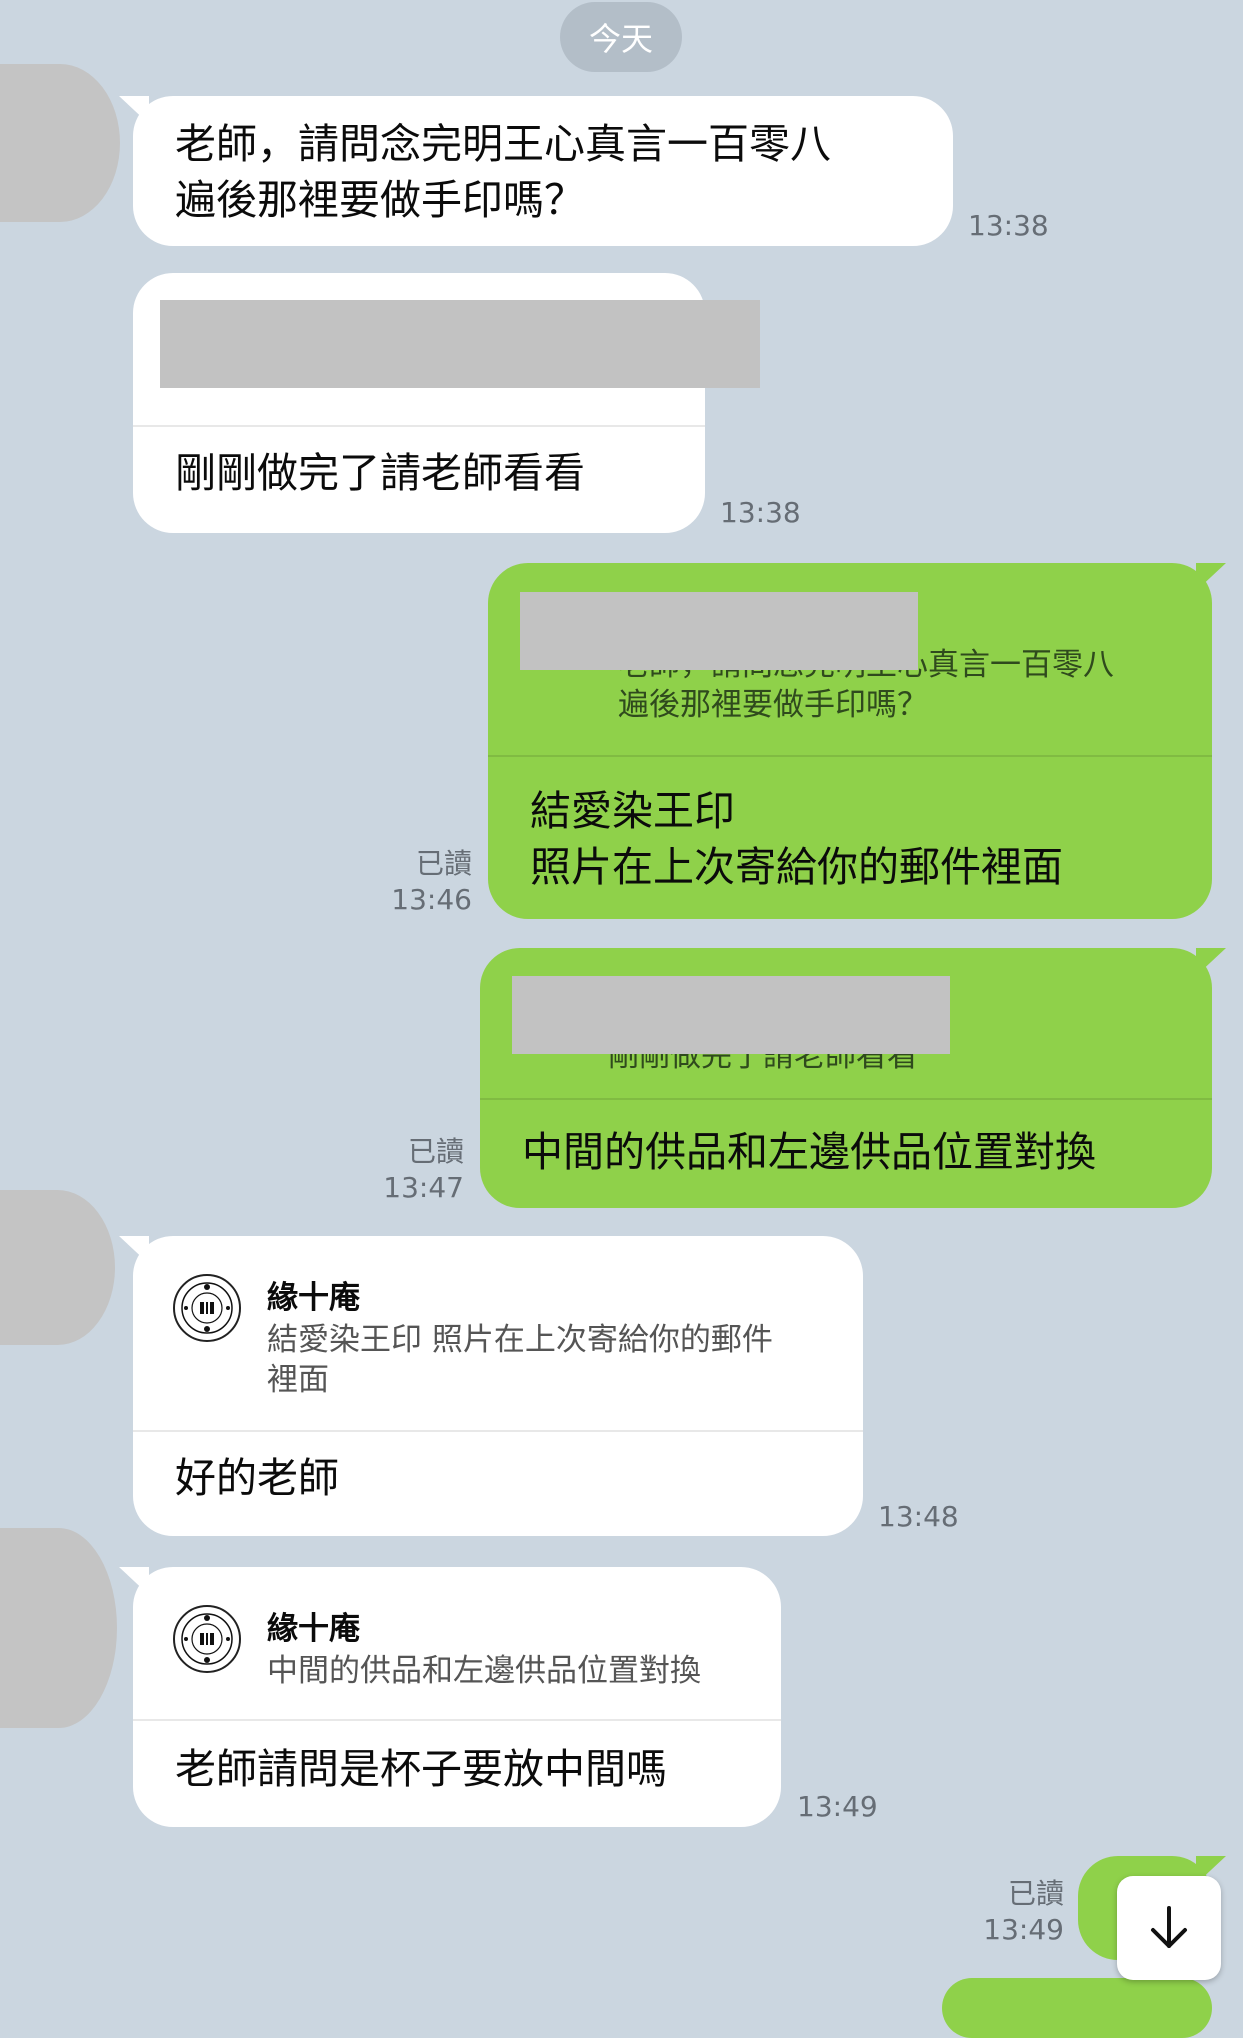 The height and width of the screenshot is (2038, 1243). What do you see at coordinates (257, 1478) in the screenshot?
I see `message-text: 好的老師` at bounding box center [257, 1478].